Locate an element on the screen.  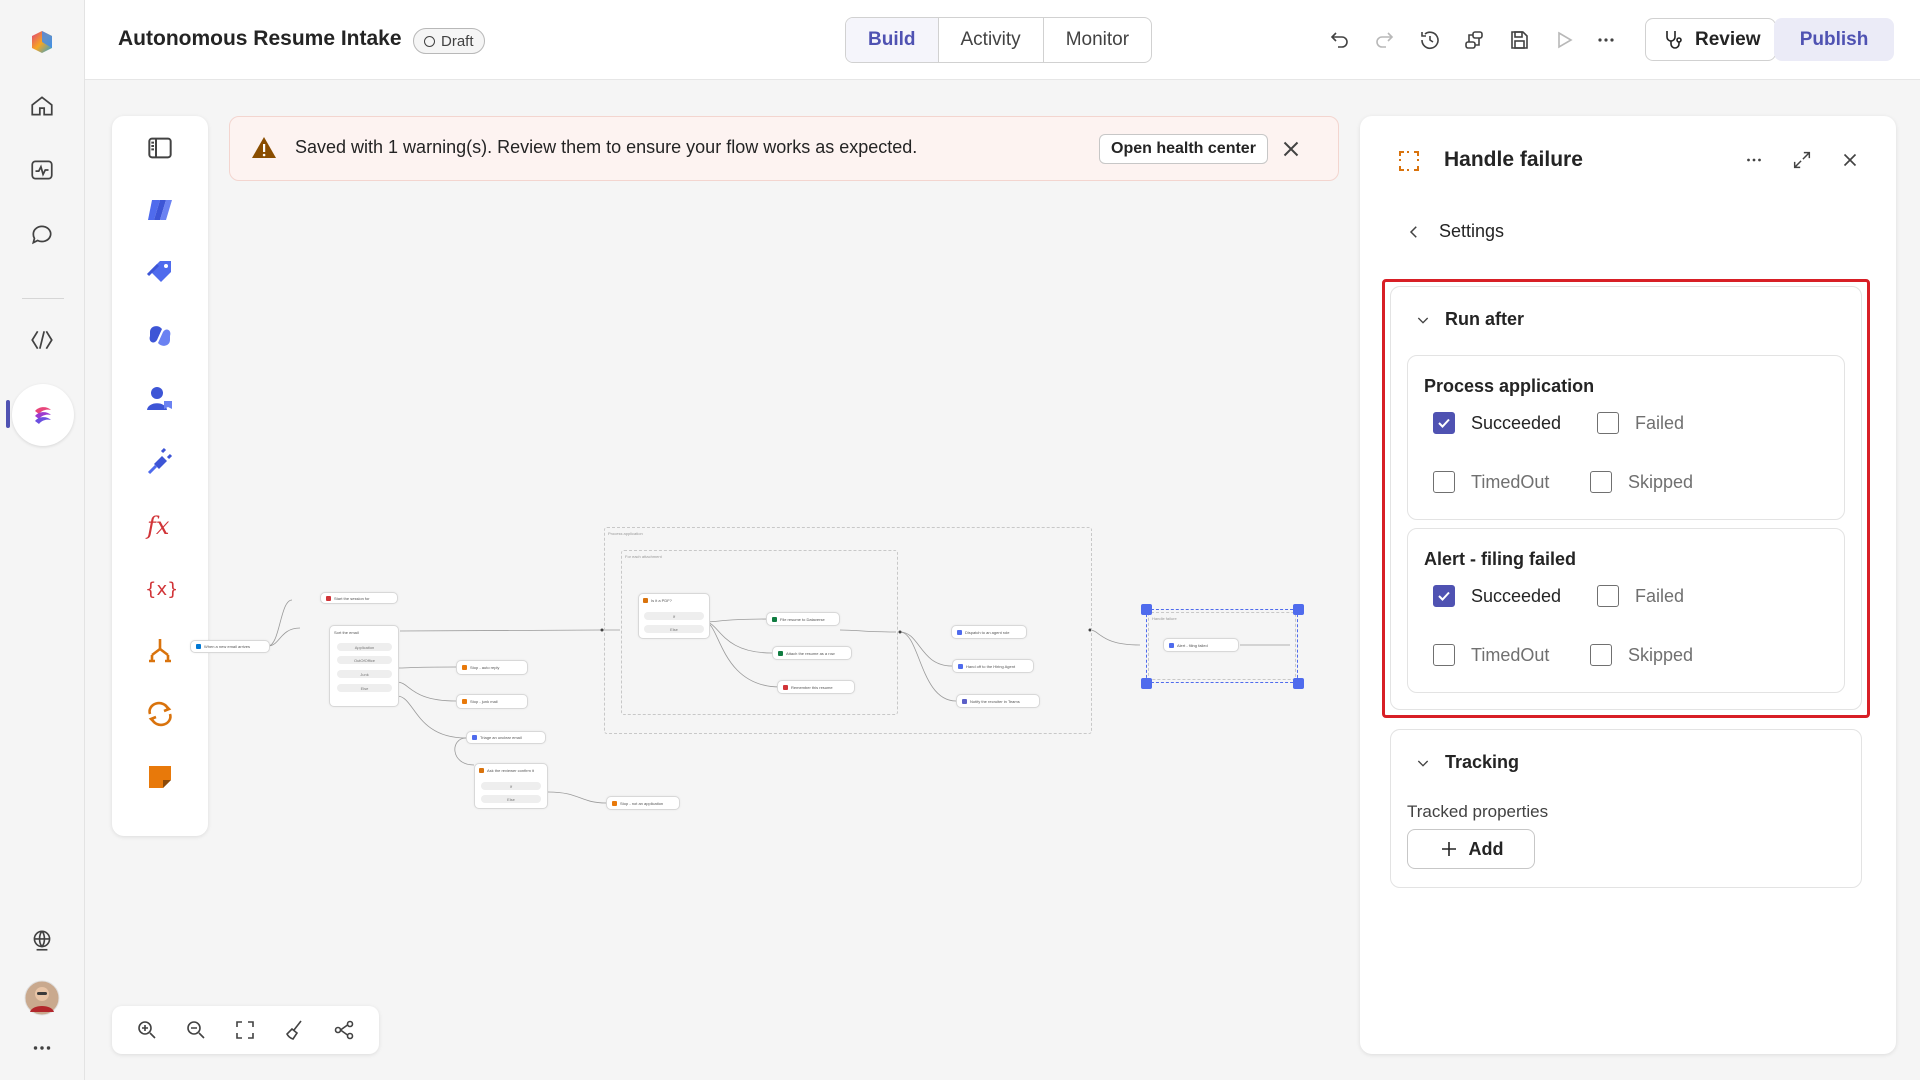
back-to-settings: Settings is located at coordinates (1454, 231).